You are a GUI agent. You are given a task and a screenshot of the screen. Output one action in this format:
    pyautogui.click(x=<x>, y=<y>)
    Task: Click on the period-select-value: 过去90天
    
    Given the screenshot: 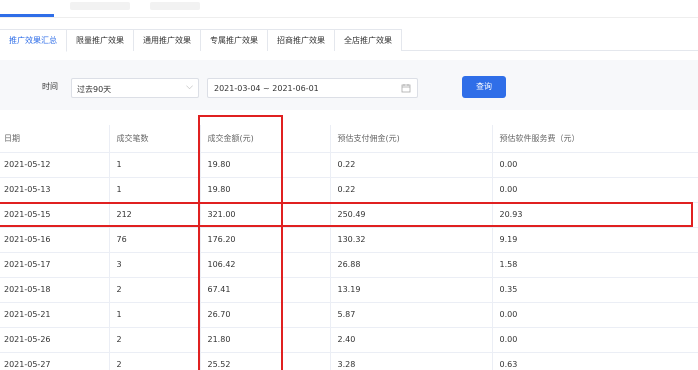 What is the action you would take?
    pyautogui.click(x=94, y=89)
    